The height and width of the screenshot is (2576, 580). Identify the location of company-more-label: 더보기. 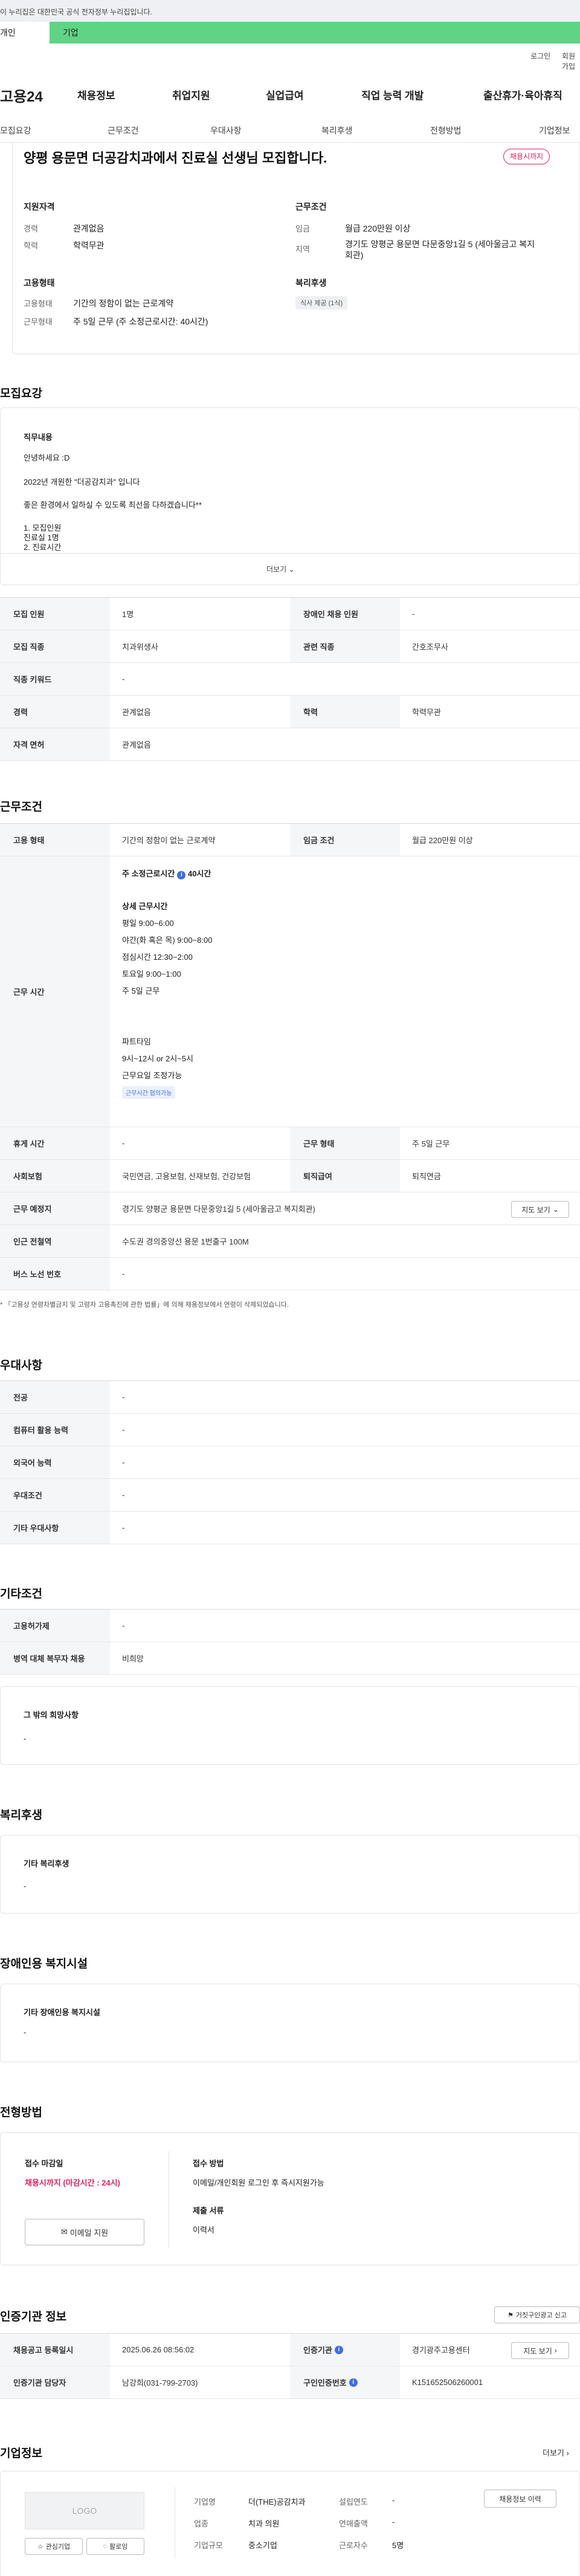
(553, 2453).